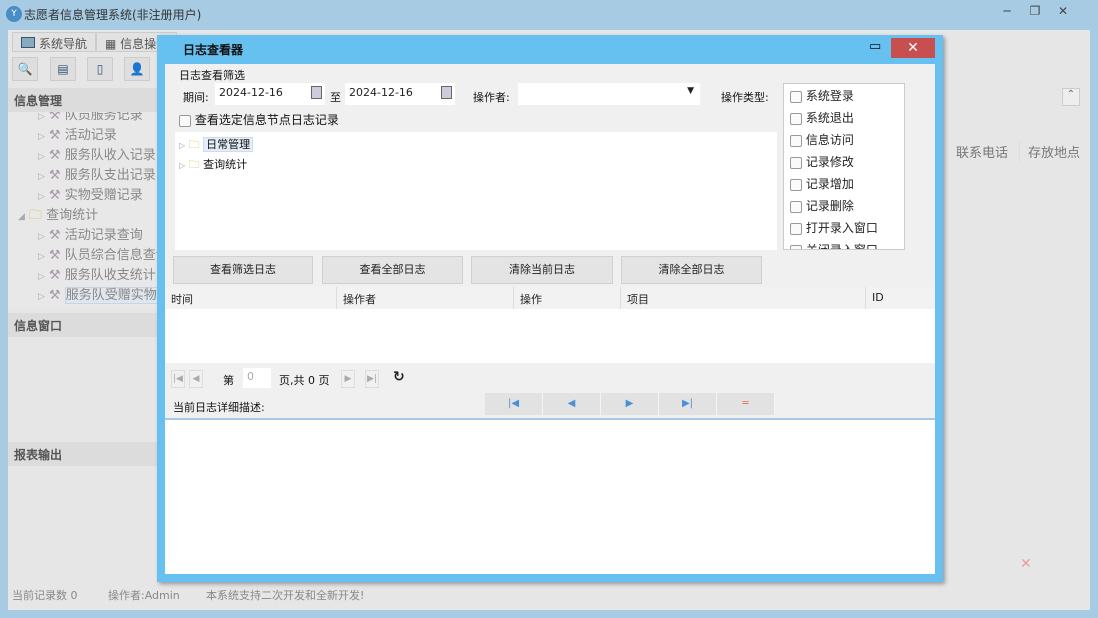 The height and width of the screenshot is (618, 1098). I want to click on optype-checkbox: 记录增加, so click(822, 183).